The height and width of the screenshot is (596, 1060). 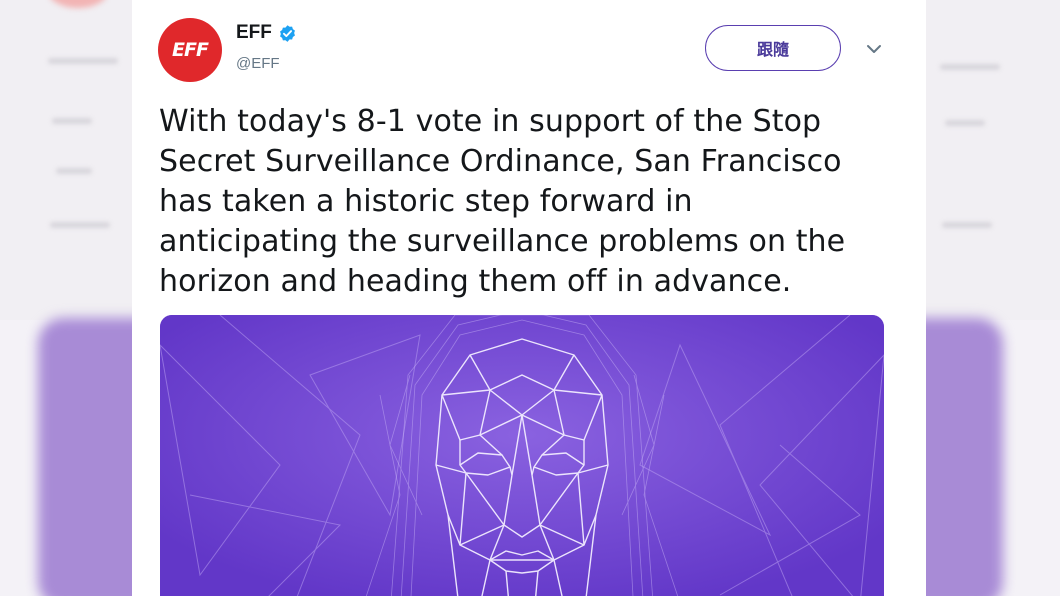 I want to click on avatar: EFF, so click(x=190, y=50).